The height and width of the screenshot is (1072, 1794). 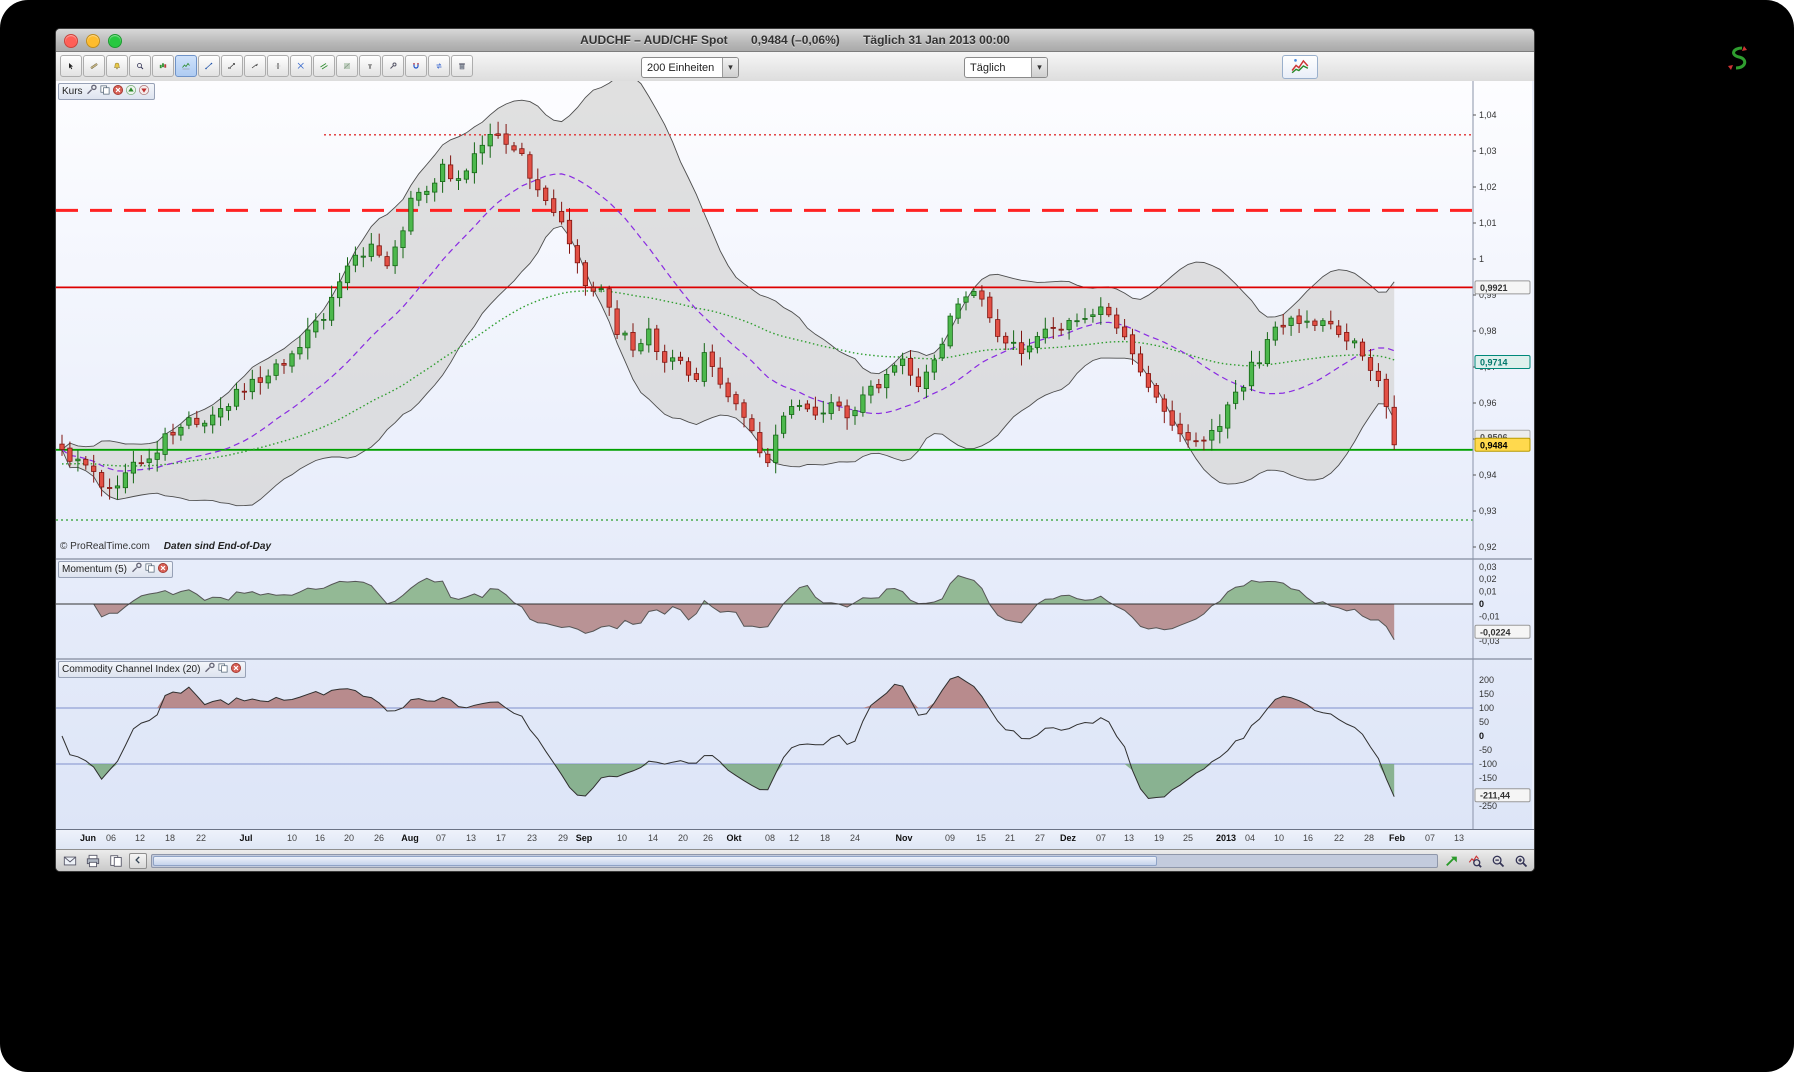 What do you see at coordinates (347, 66) in the screenshot?
I see `fibonacci-tool-icon` at bounding box center [347, 66].